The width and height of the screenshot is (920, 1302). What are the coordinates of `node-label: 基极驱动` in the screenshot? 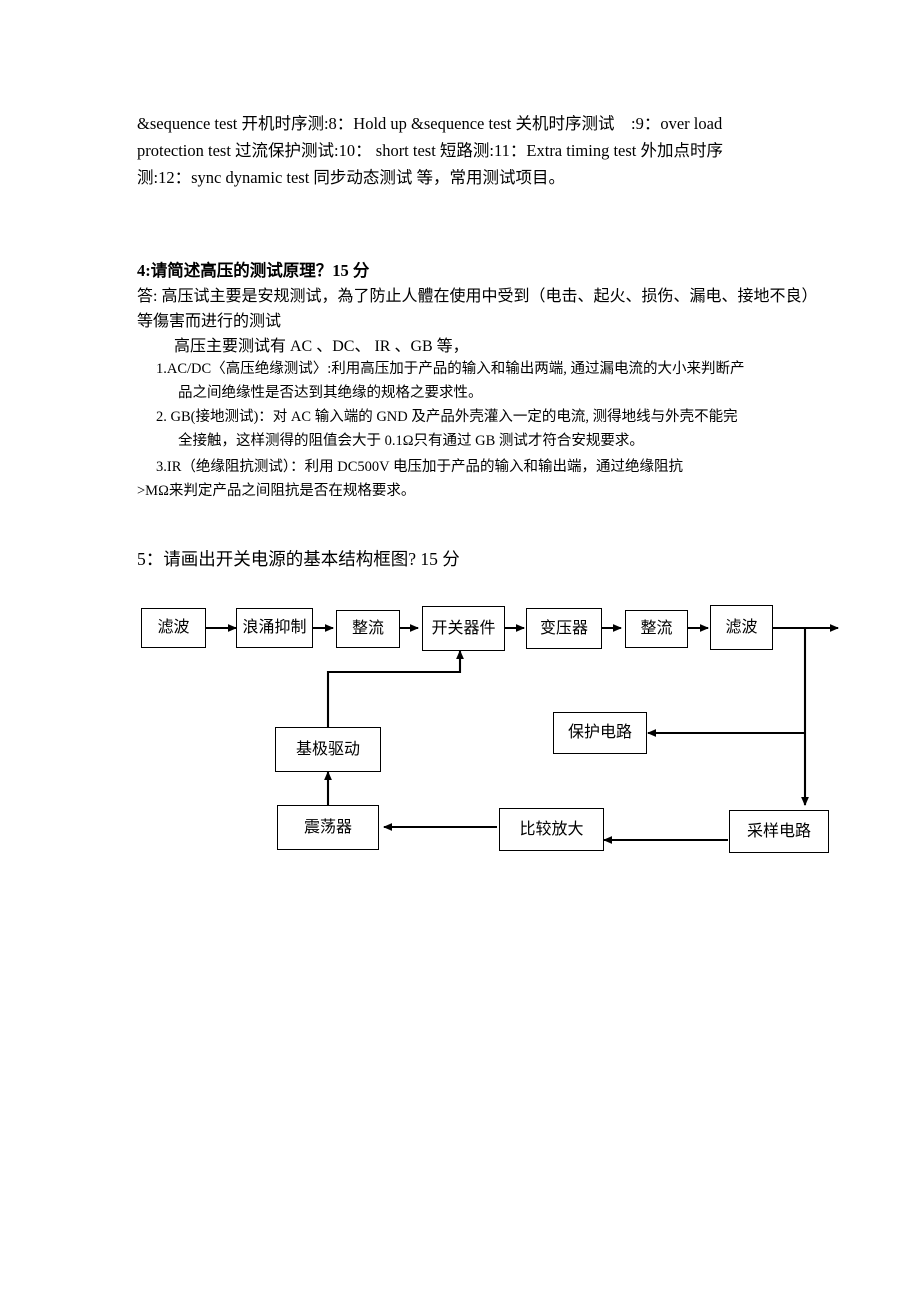 It's located at (327, 749).